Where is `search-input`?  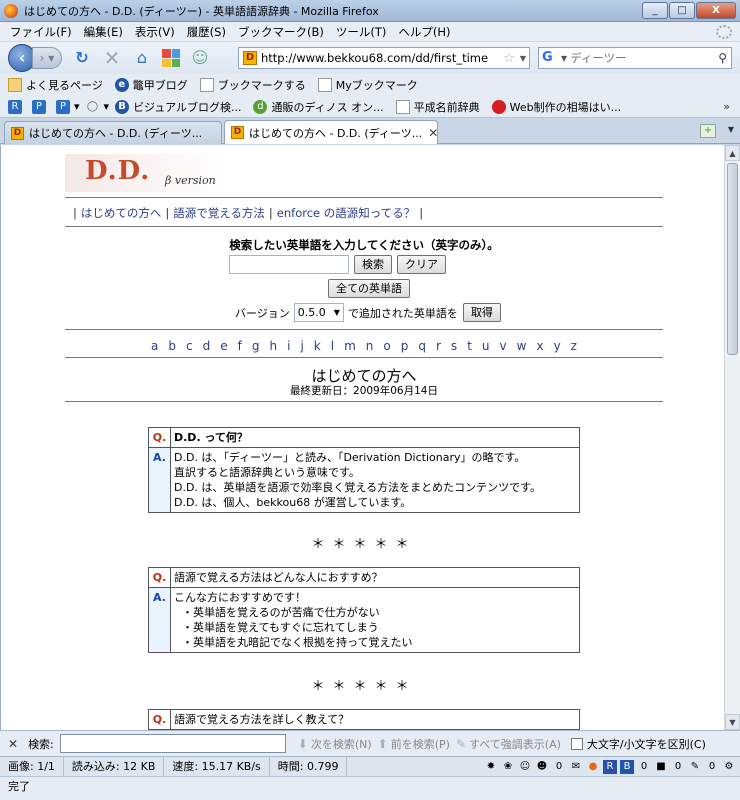
search-input is located at coordinates (630, 58).